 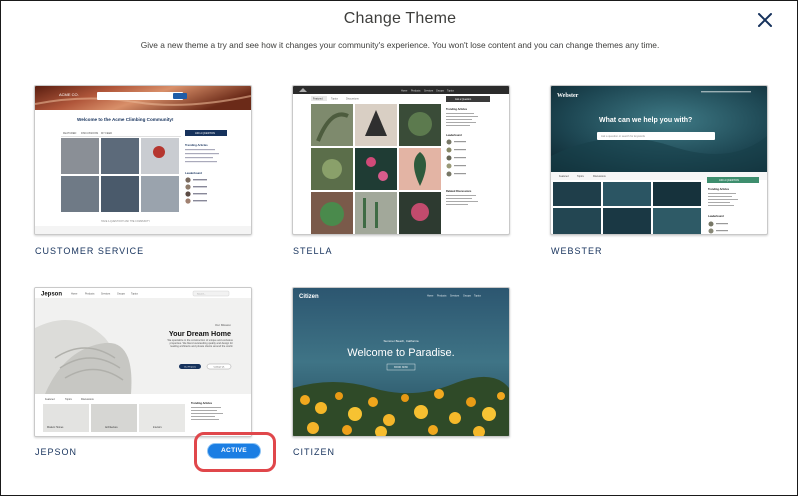 I want to click on cs-leaderboard-label: Leaderboard, so click(x=193, y=173).